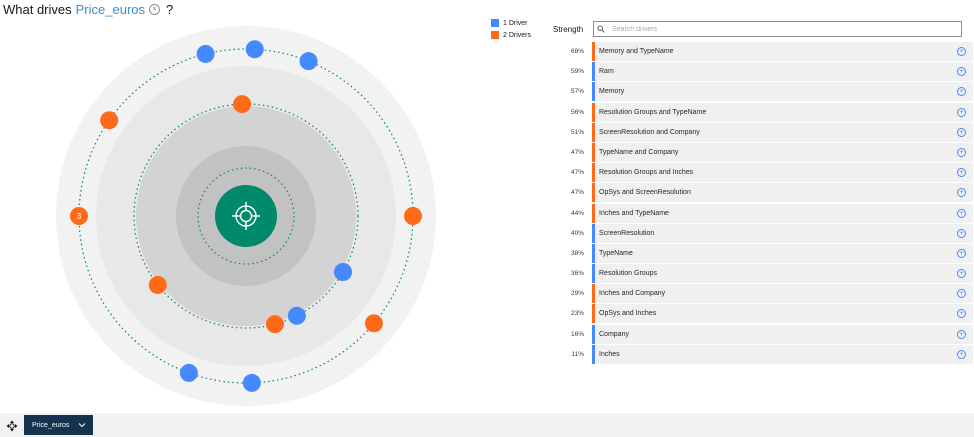  Describe the element at coordinates (577, 152) in the screenshot. I see `strength-value: 47%` at that location.